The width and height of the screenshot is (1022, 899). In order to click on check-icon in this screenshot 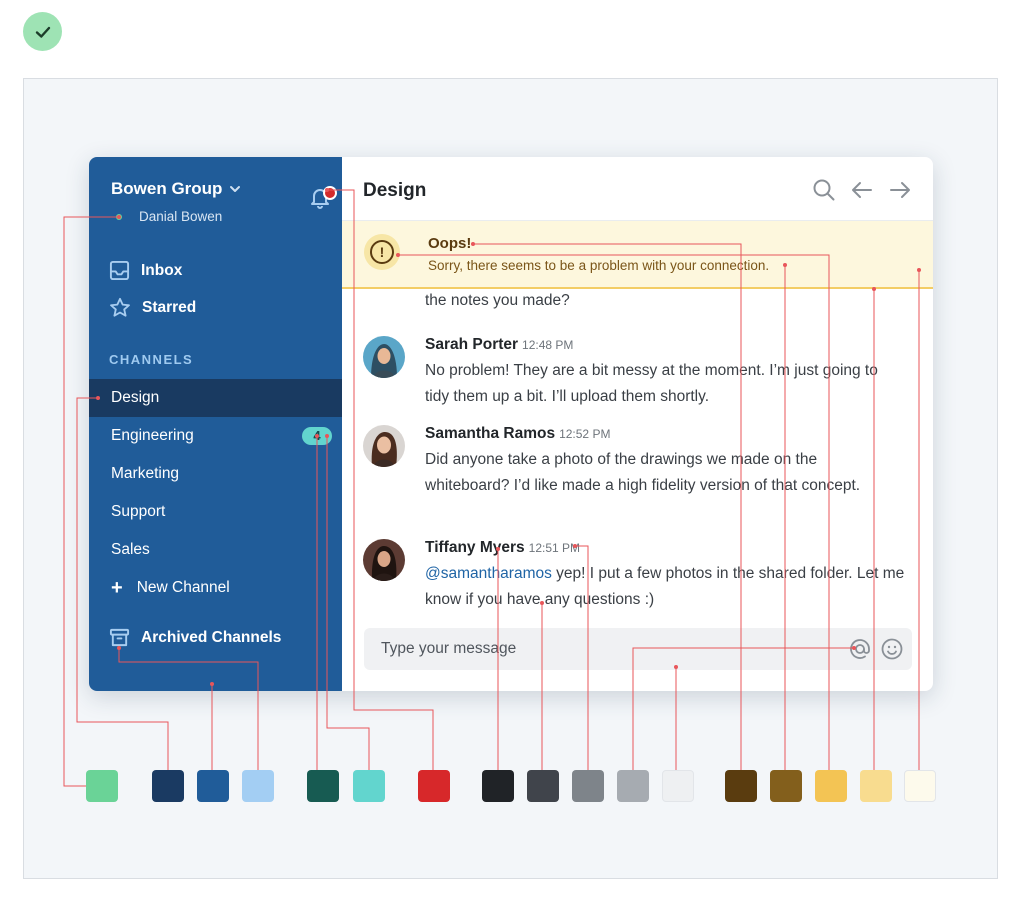, I will do `click(42, 32)`.